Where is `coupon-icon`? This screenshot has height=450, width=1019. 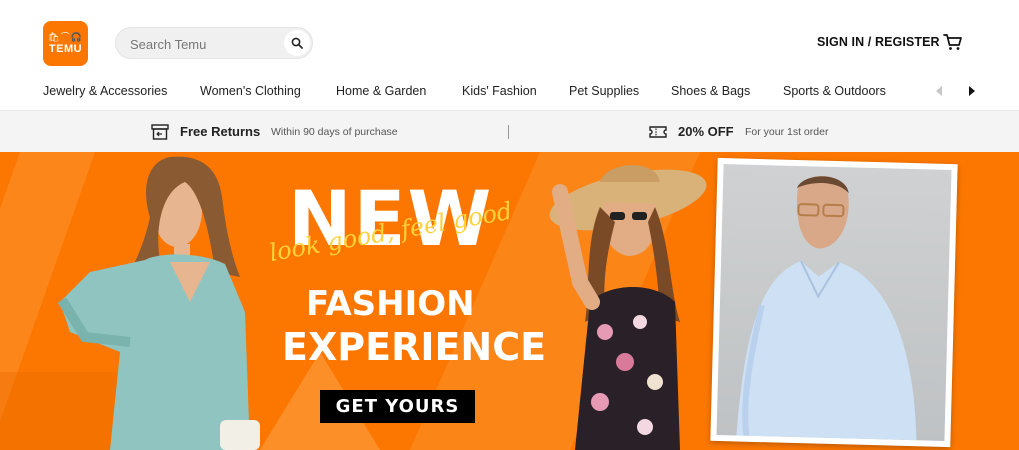
coupon-icon is located at coordinates (658, 132).